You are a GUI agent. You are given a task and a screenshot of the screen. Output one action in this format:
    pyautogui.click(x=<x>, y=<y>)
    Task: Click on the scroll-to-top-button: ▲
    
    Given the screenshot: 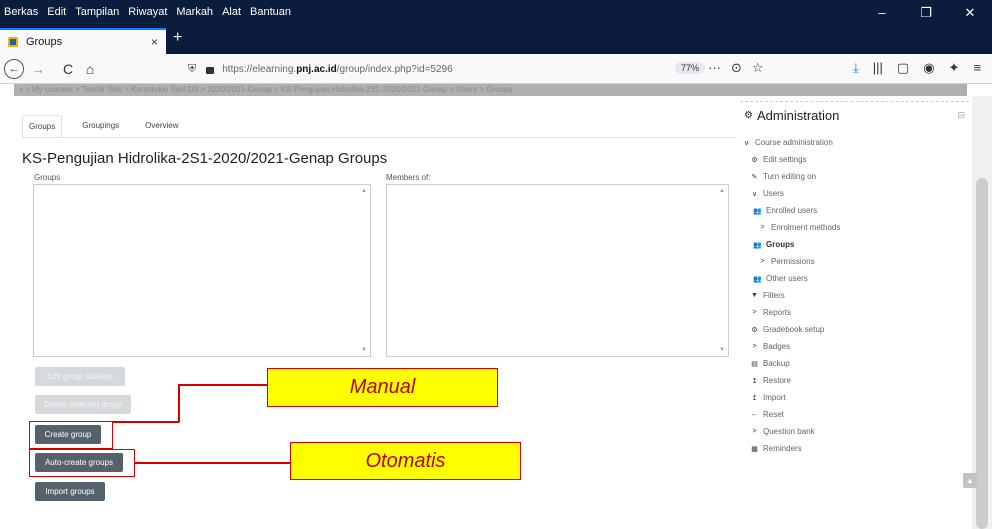 What is the action you would take?
    pyautogui.click(x=970, y=480)
    